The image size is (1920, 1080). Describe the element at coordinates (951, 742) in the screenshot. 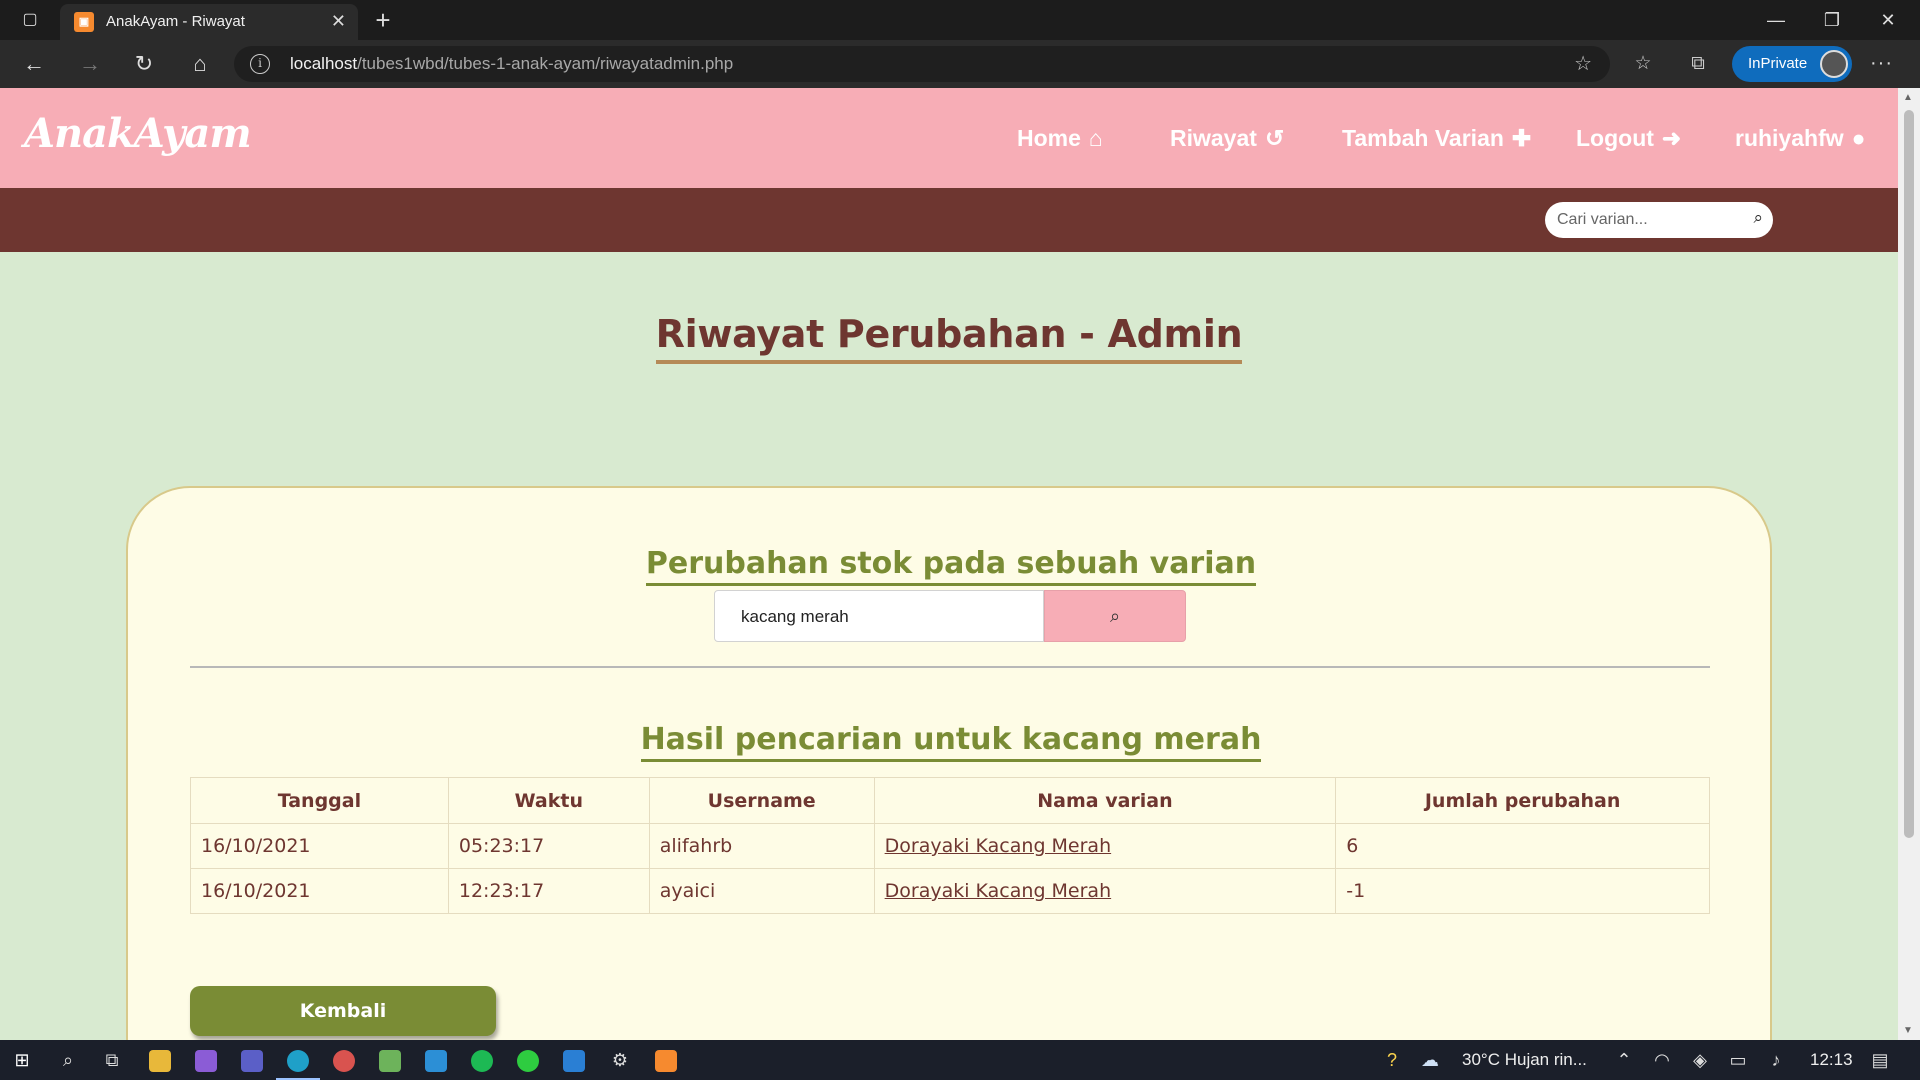

I see `results-title: Hasil pencarian untuk kacang merah` at that location.